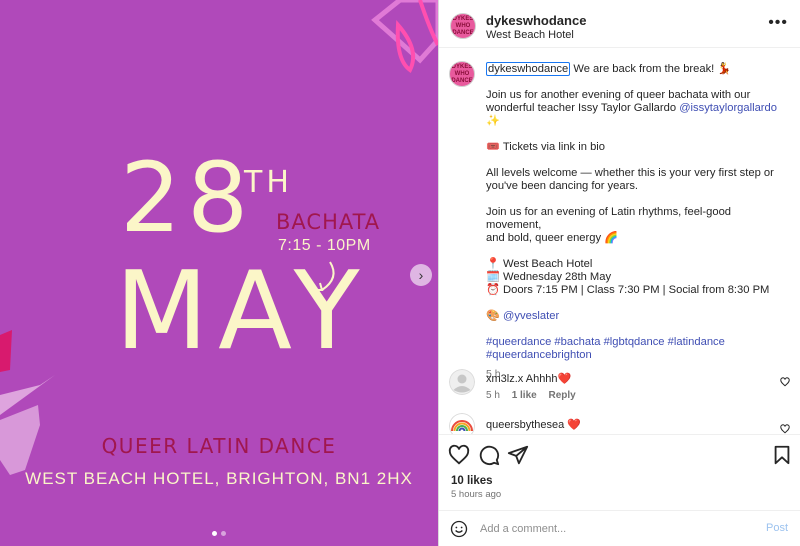 This screenshot has width=800, height=546. I want to click on author-avatar: DYKES WHO DANCE, so click(463, 26).